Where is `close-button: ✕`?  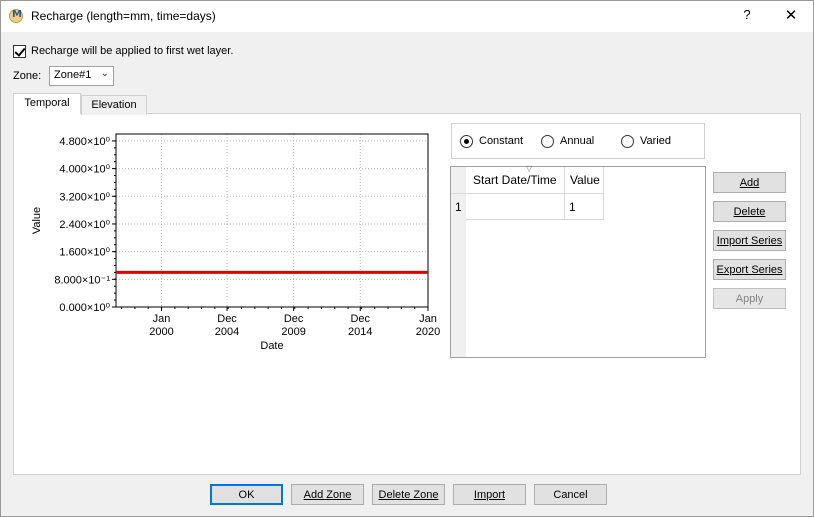
close-button: ✕ is located at coordinates (791, 16).